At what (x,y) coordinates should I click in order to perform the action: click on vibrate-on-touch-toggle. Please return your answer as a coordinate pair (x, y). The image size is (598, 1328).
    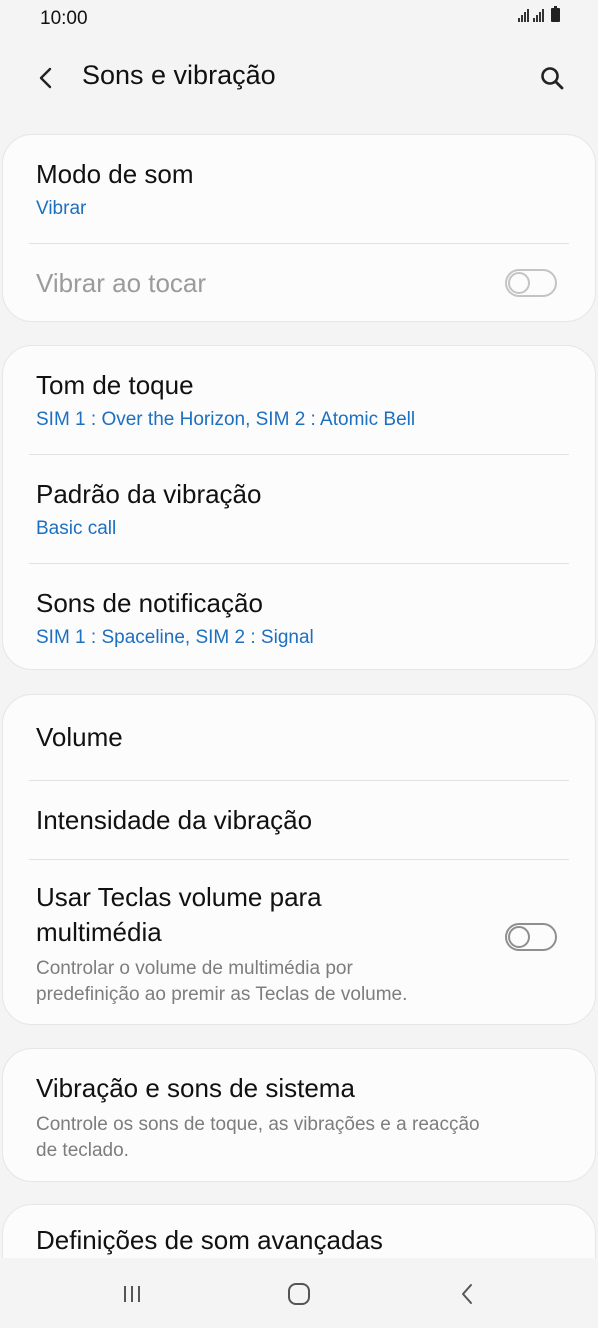
    Looking at the image, I should click on (531, 283).